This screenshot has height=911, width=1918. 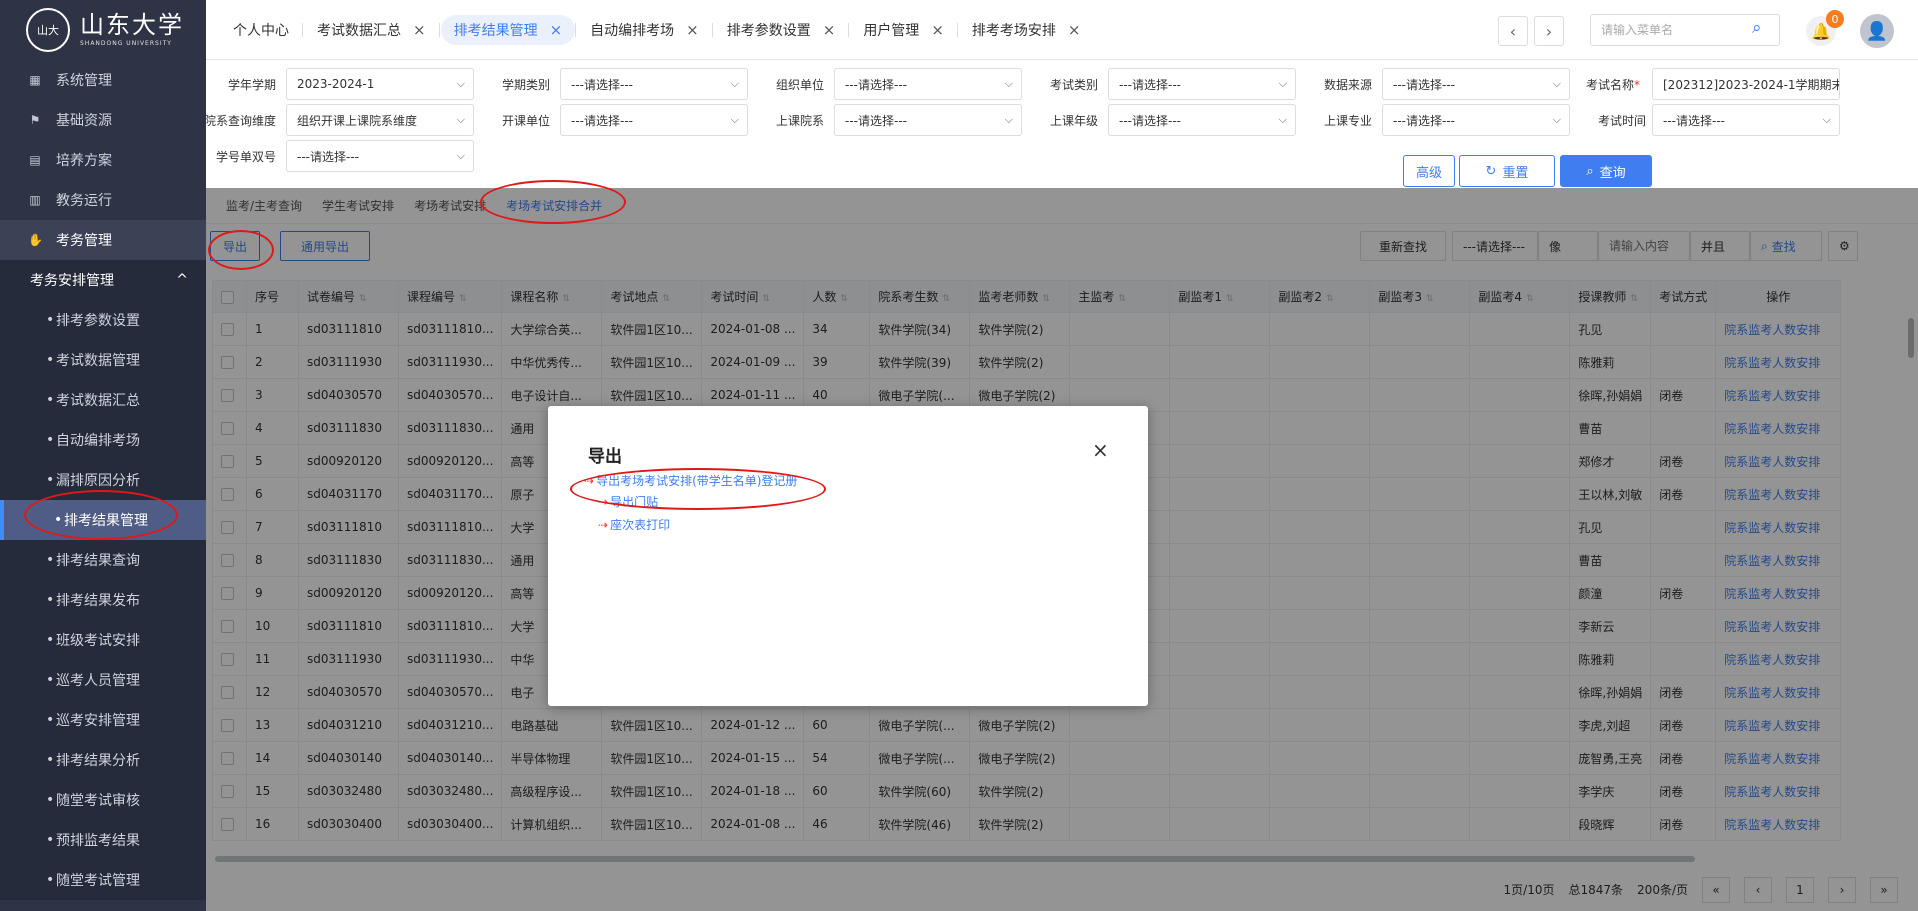 I want to click on tabs-prev-button: ‹, so click(x=1513, y=31).